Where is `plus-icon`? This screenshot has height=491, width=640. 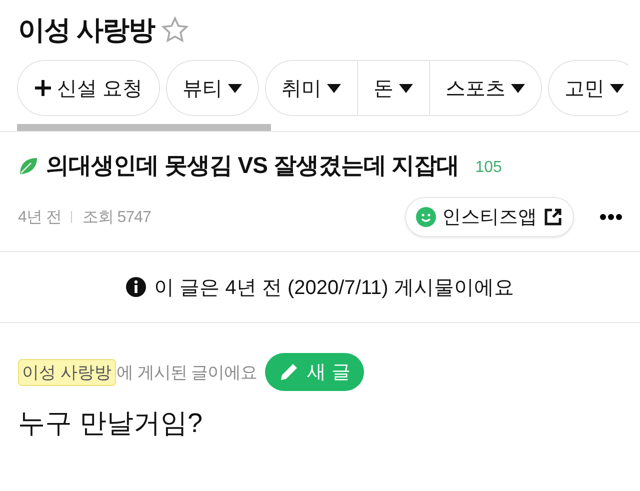
plus-icon is located at coordinates (43, 88).